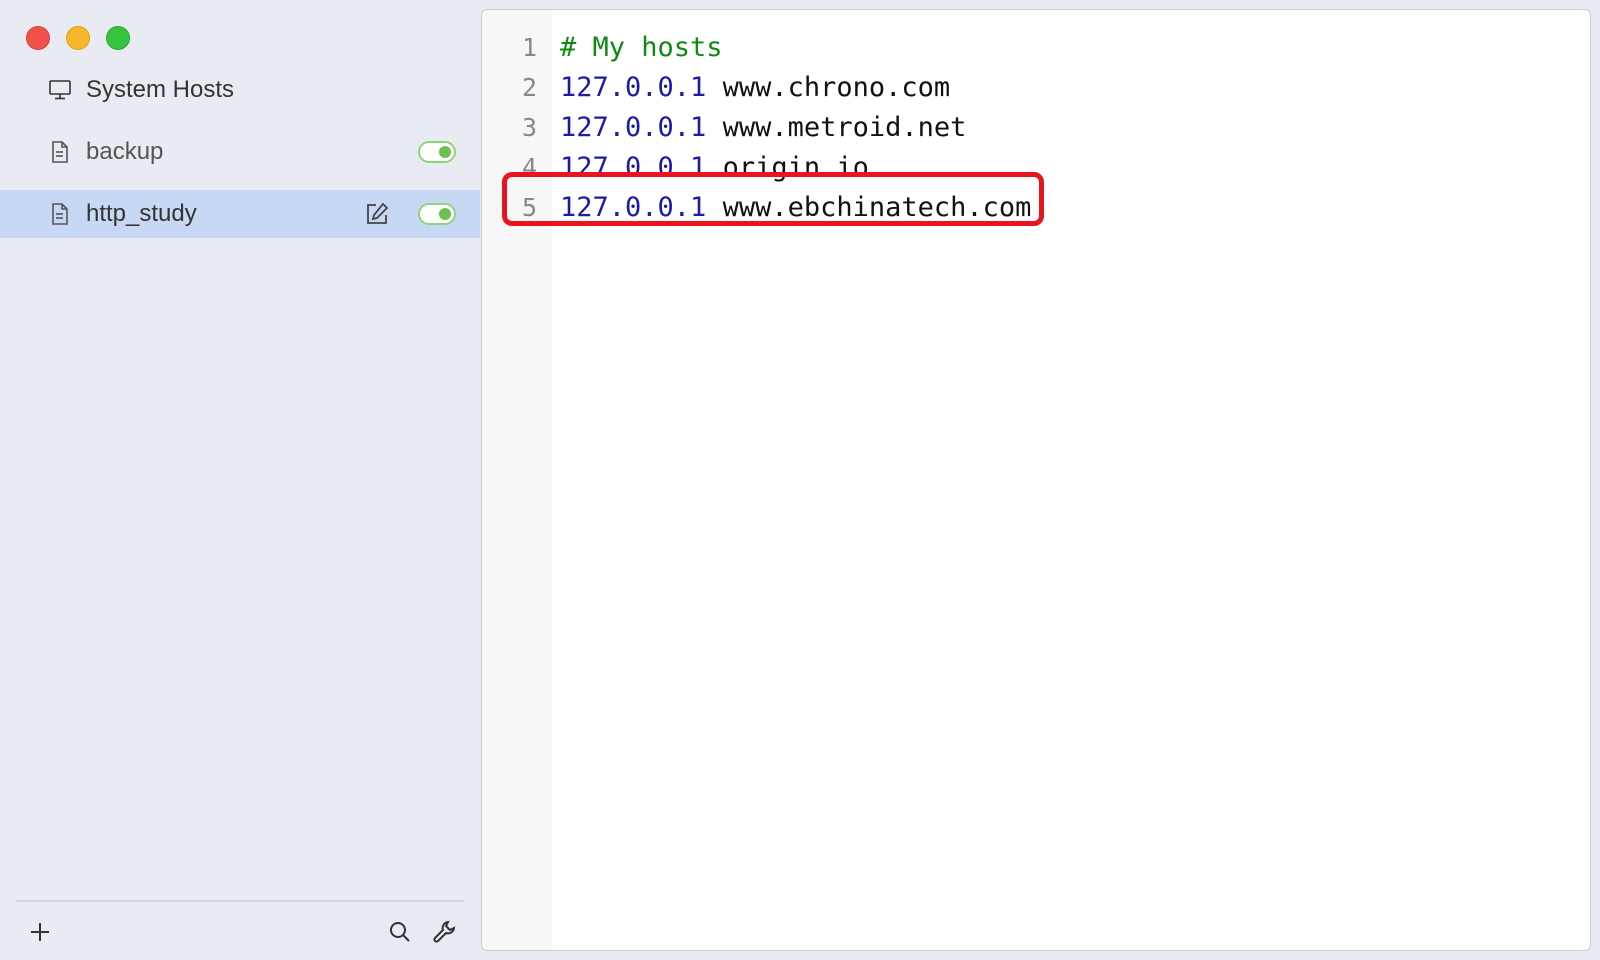 The image size is (1600, 960). What do you see at coordinates (118, 38) in the screenshot?
I see `maximize-window-button` at bounding box center [118, 38].